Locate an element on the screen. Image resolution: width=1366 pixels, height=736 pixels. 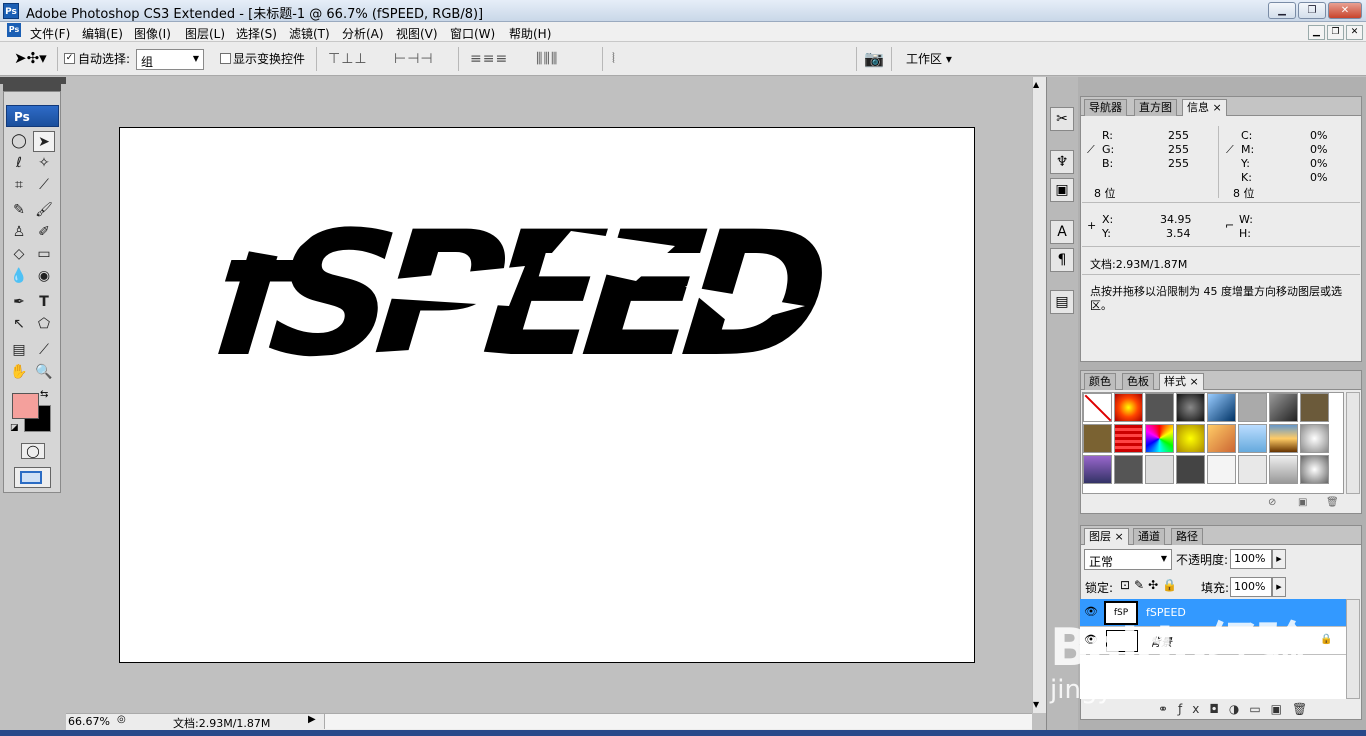
paragraph-panel-icon: ¶ is located at coordinates (1062, 260).